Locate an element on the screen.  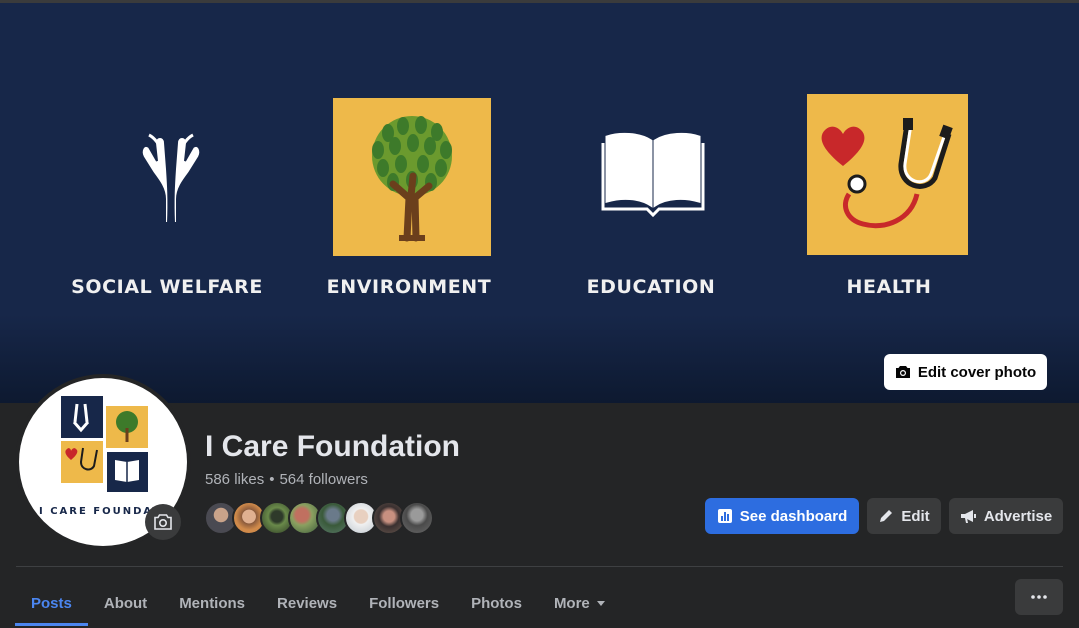
likes-count: 586 likes is located at coordinates (234, 479).